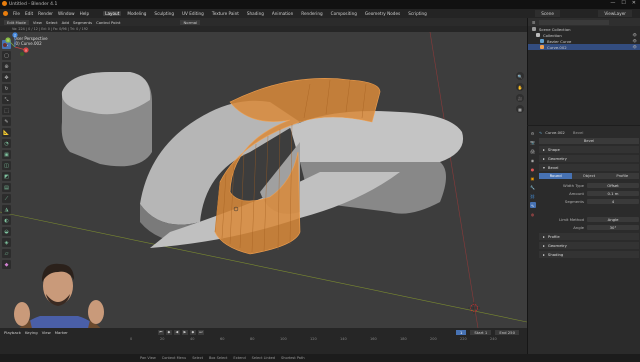 The height and width of the screenshot is (362, 640). Describe the element at coordinates (613, 185) in the screenshot. I see `width-type-dropdown: Offset` at that location.